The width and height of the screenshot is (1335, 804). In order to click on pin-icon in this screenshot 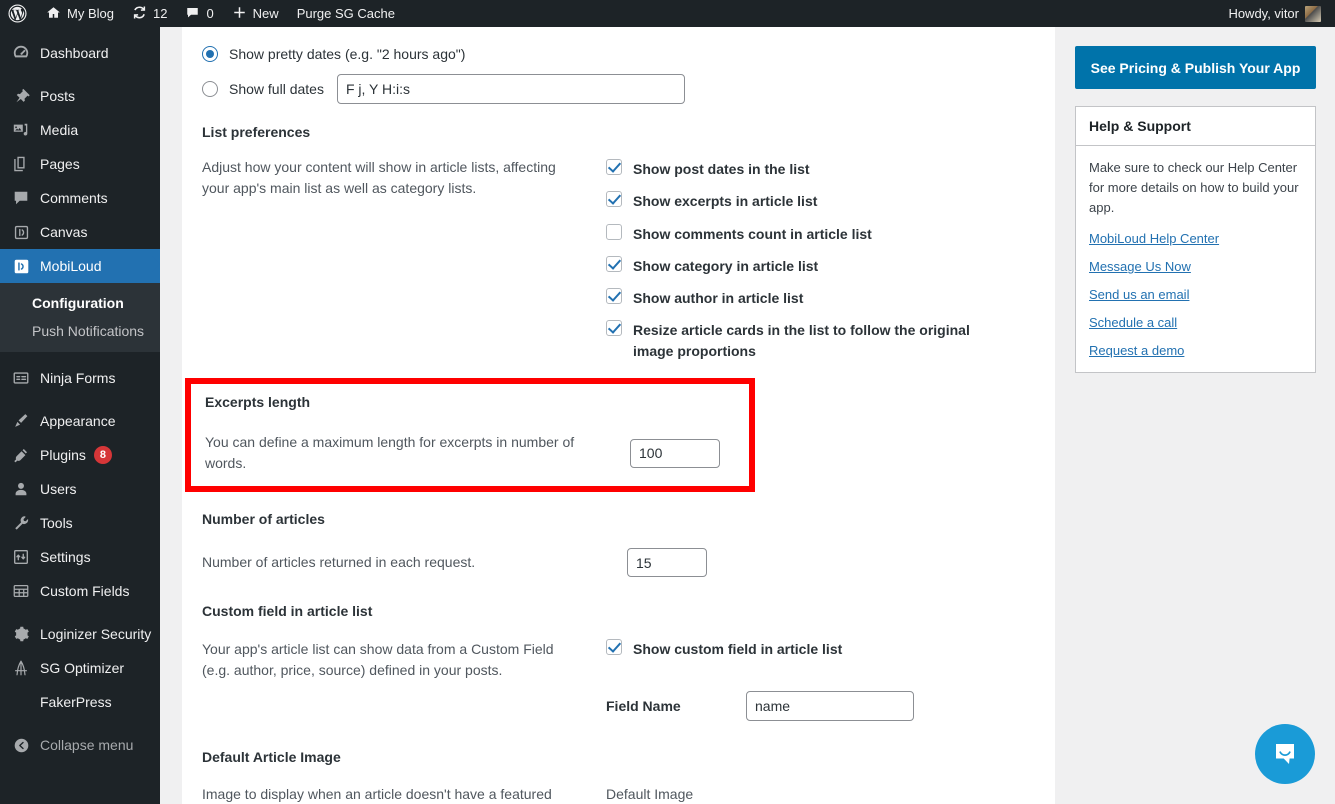, I will do `click(21, 96)`.